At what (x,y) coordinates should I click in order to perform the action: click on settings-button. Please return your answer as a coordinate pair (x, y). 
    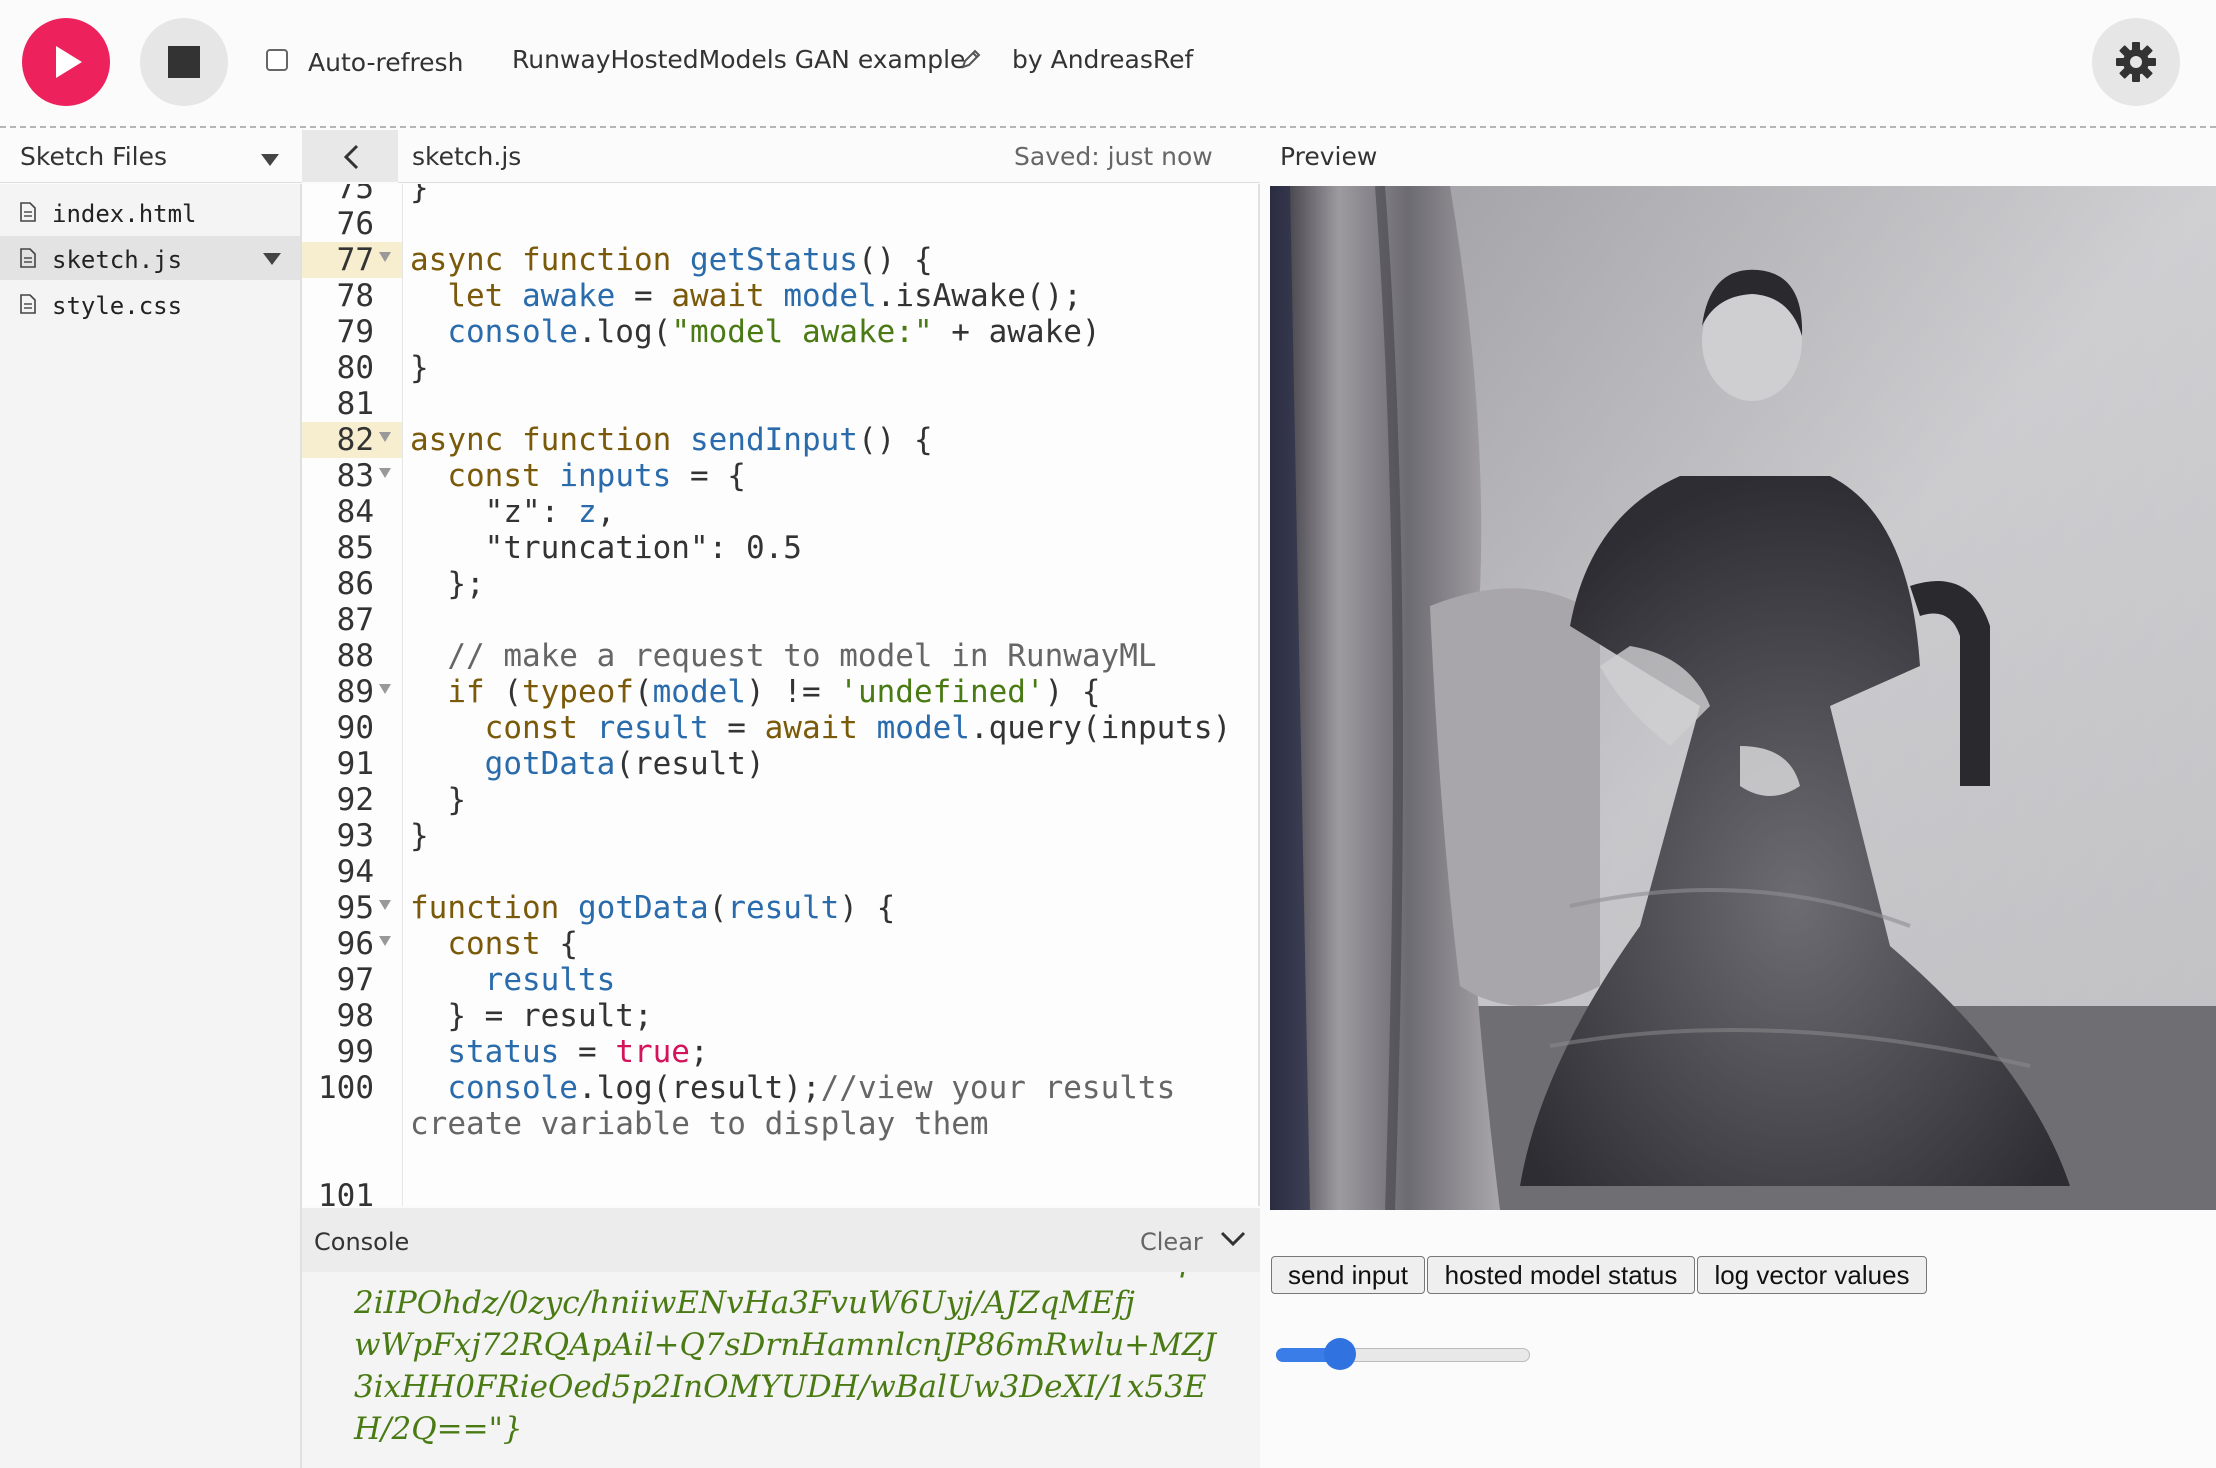
    Looking at the image, I should click on (2136, 62).